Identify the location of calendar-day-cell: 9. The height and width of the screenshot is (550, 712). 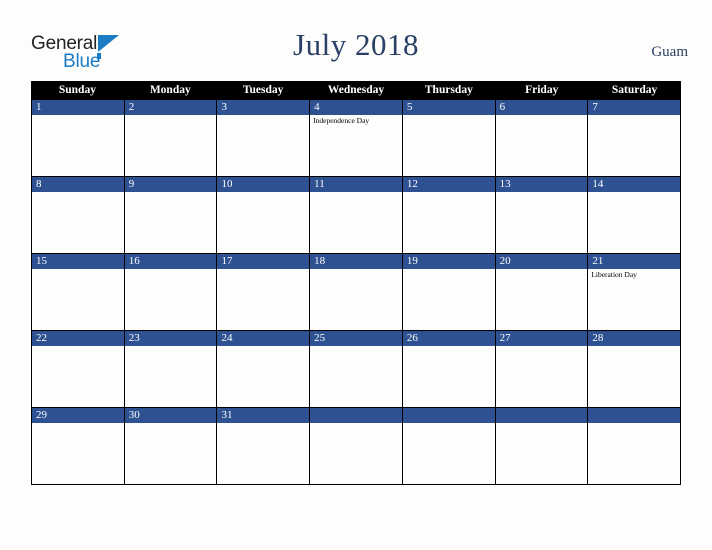
(171, 215).